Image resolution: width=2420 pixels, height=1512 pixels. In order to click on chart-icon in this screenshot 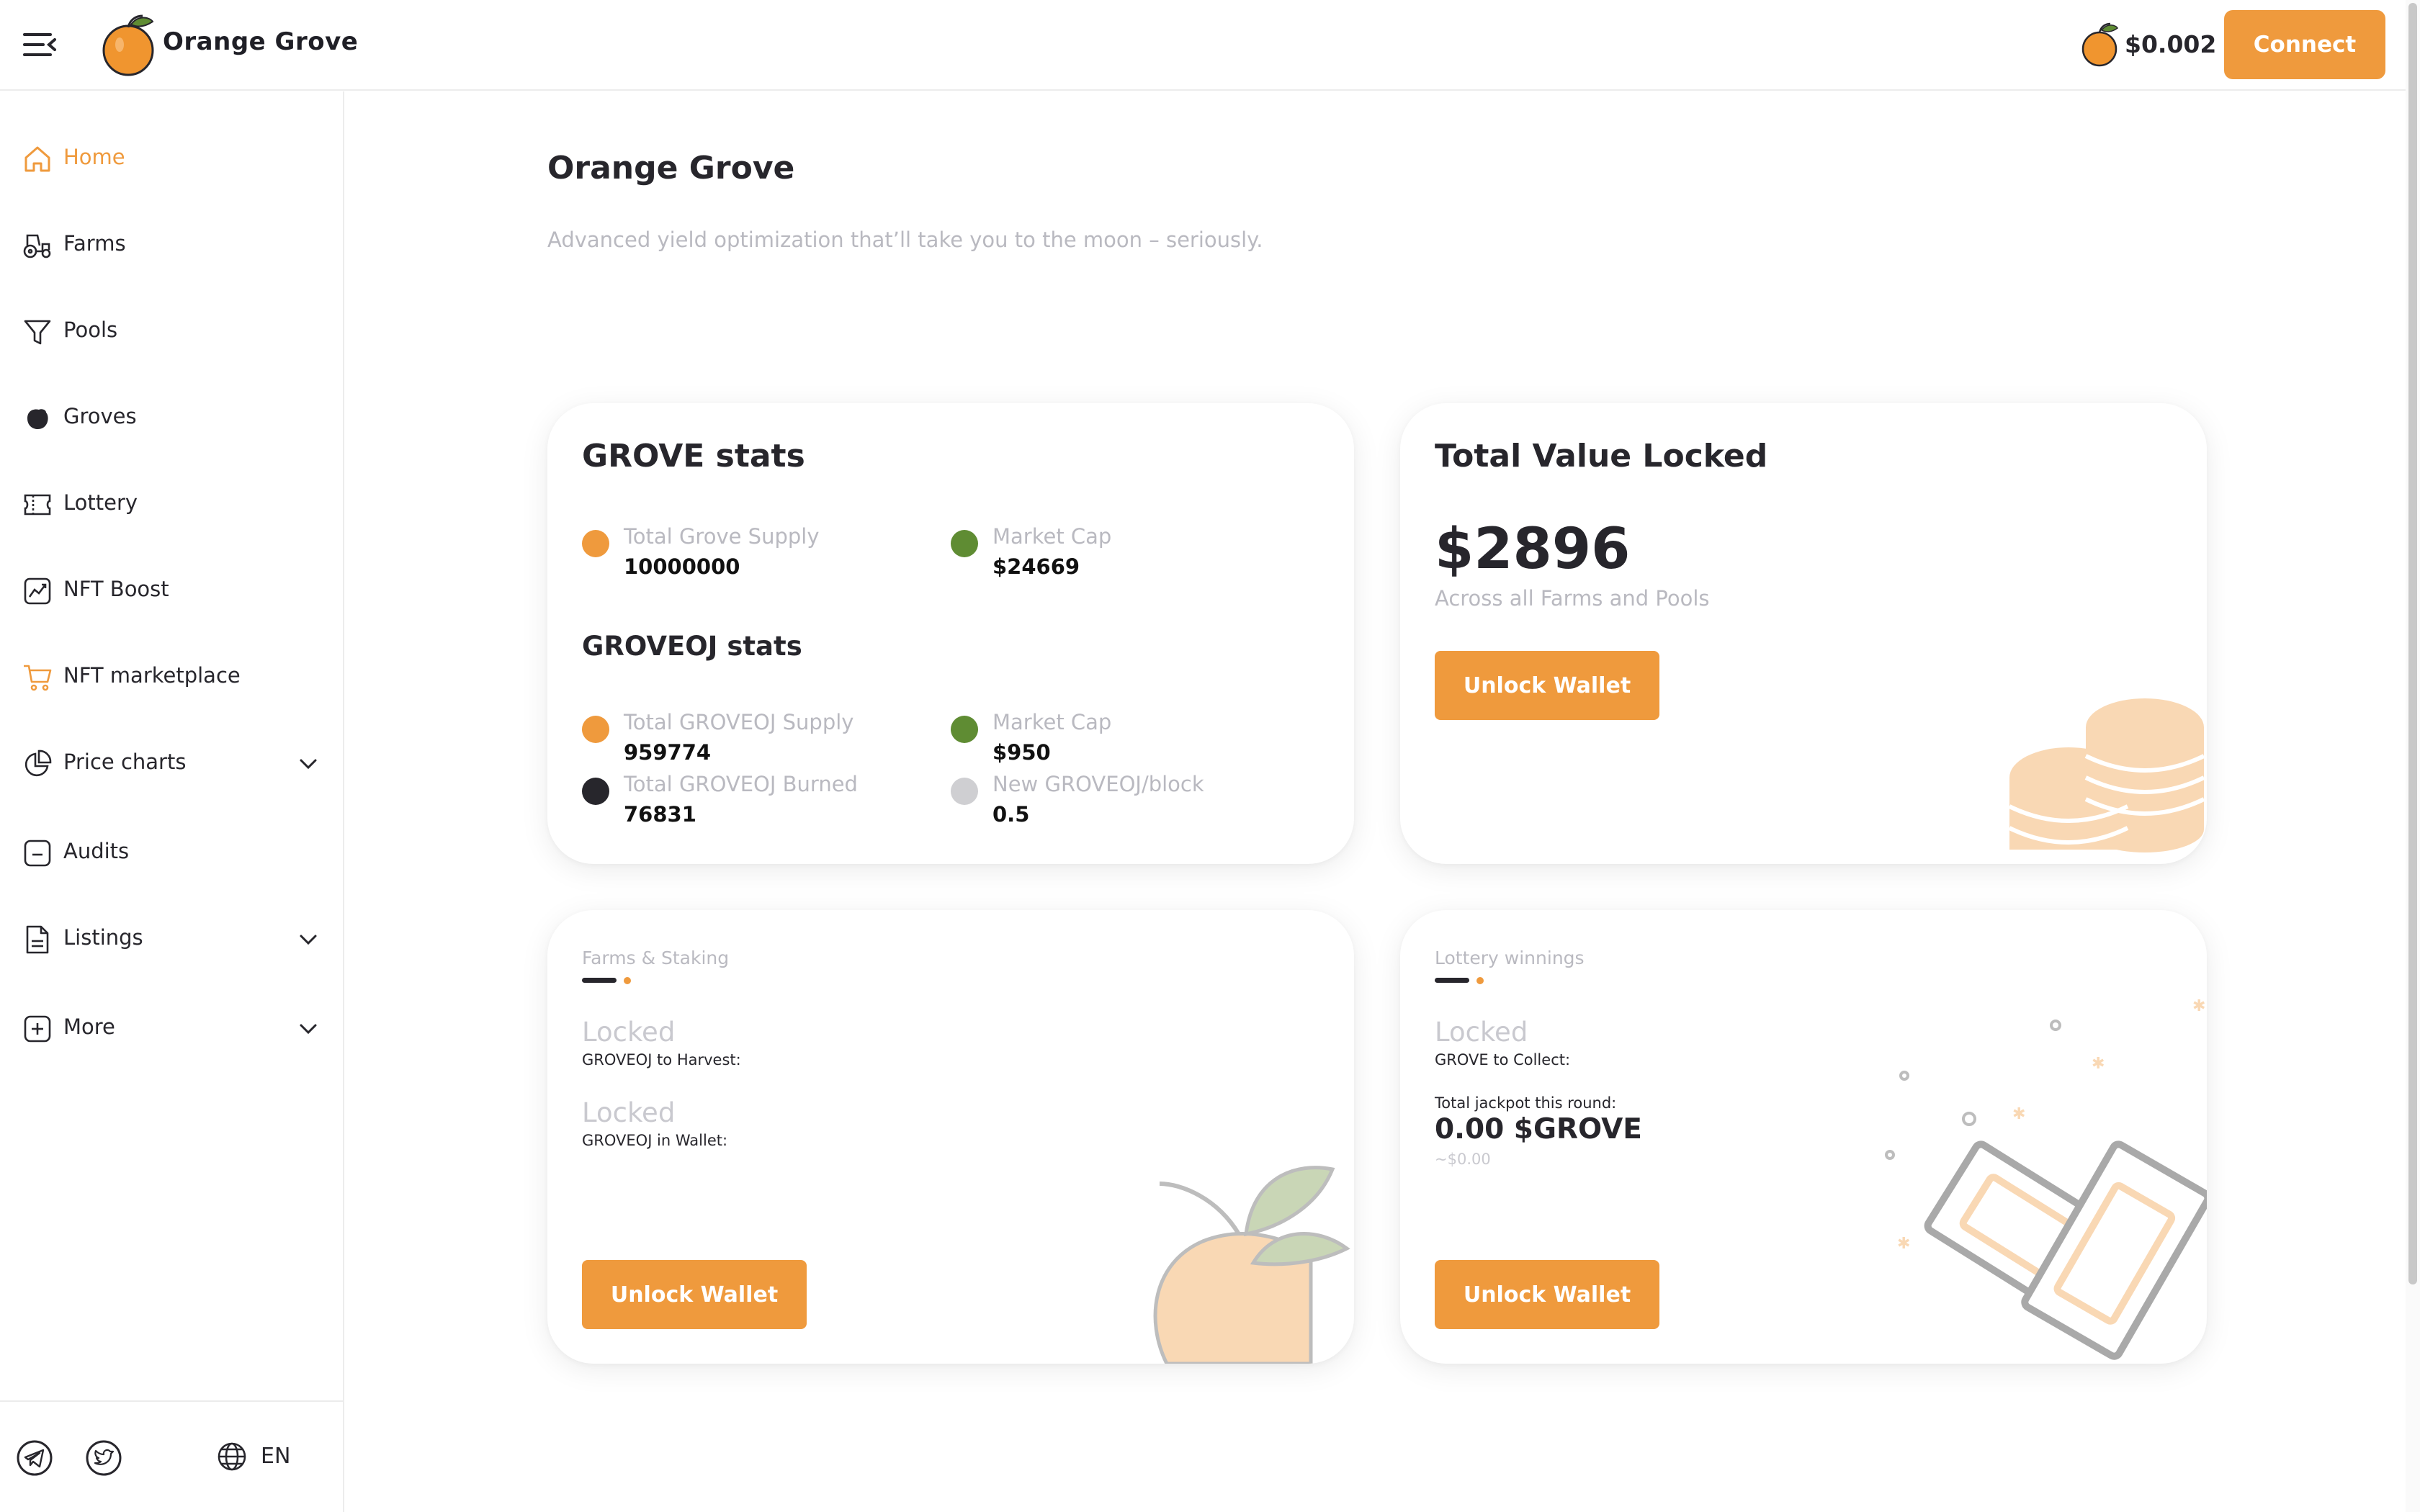, I will do `click(37, 591)`.